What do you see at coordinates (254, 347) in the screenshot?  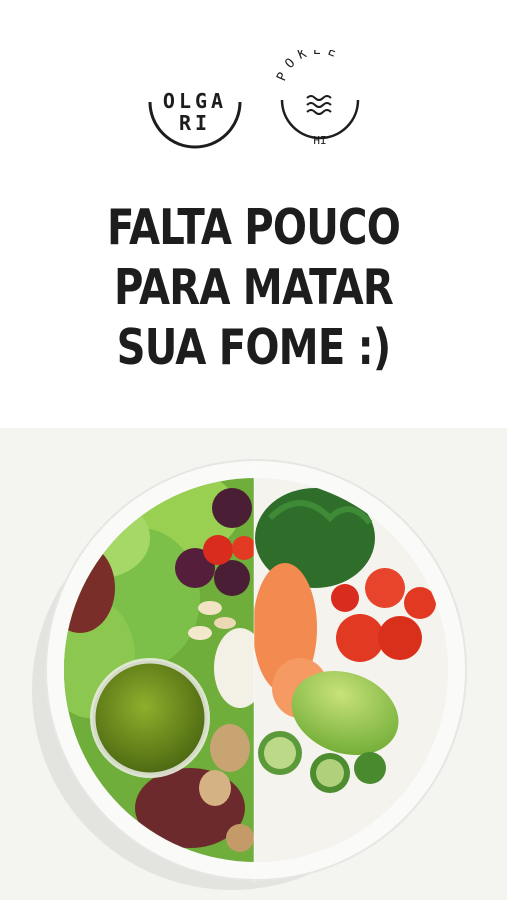 I see `headline-line-3: SUA FOME :)` at bounding box center [254, 347].